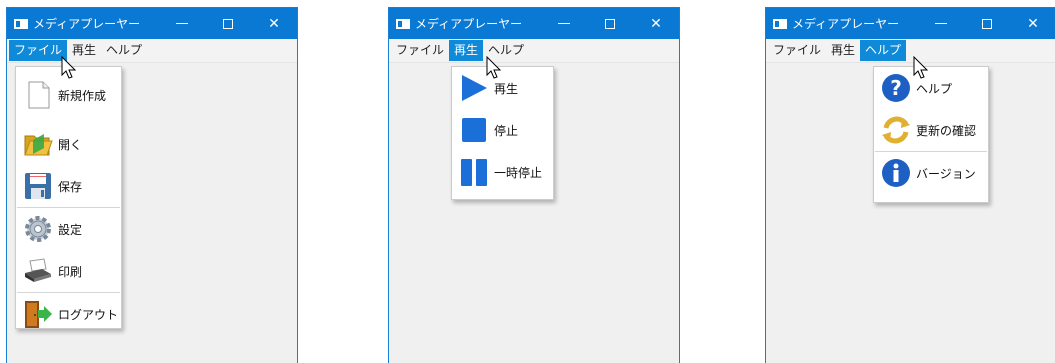 This screenshot has height=363, width=1055. I want to click on settings-gear-icon, so click(38, 229).